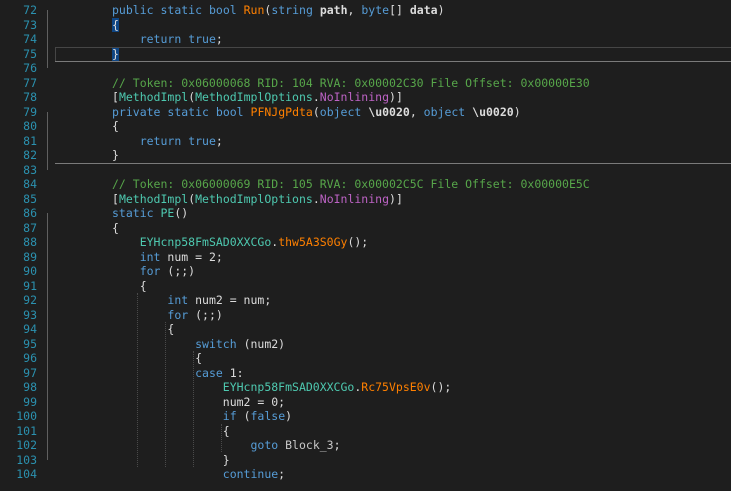 The width and height of the screenshot is (731, 491). I want to click on code-token: path, so click(333, 10).